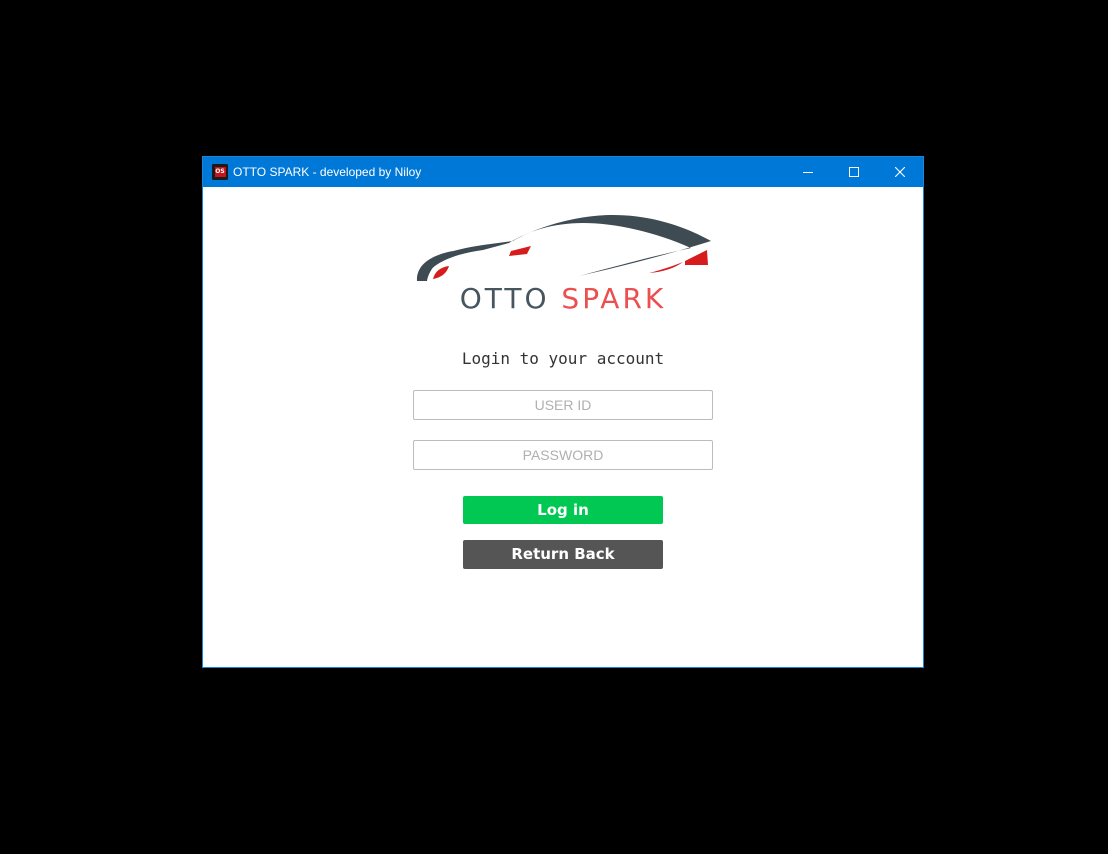  I want to click on app-logo-icon: OS, so click(220, 172).